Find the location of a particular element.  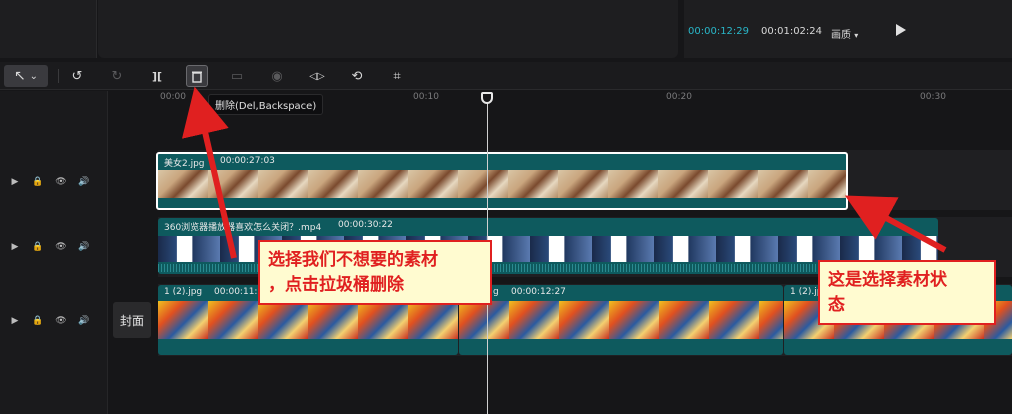

annotation-delete-hint: 选择我们不想要的素材 ，点击拉圾桶删除 is located at coordinates (375, 273).